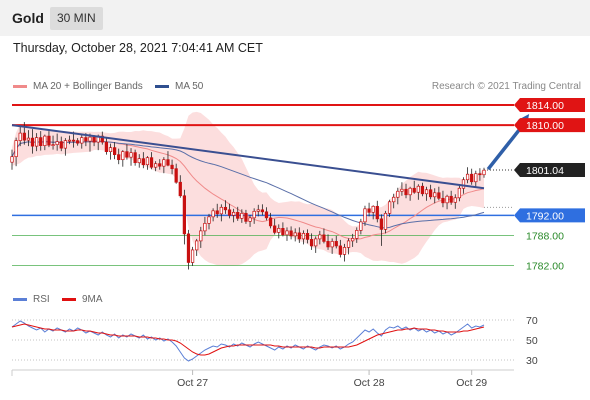  I want to click on price-label-text: 1782.00, so click(545, 266).